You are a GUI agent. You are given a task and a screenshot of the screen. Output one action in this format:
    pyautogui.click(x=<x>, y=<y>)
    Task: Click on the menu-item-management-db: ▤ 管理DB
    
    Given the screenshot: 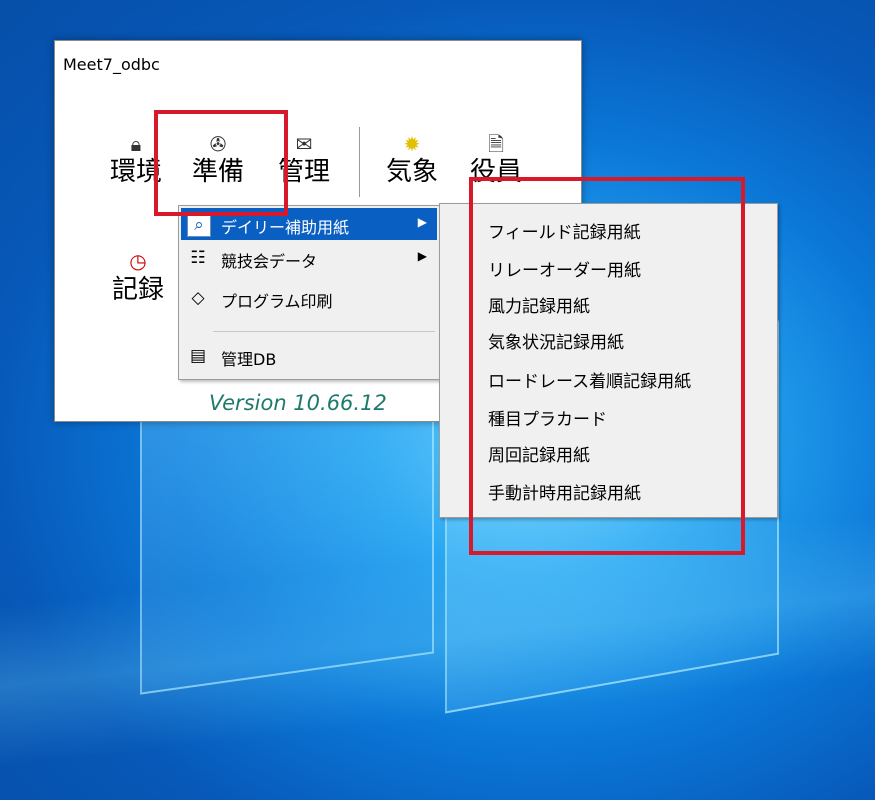 What is the action you would take?
    pyautogui.click(x=309, y=356)
    